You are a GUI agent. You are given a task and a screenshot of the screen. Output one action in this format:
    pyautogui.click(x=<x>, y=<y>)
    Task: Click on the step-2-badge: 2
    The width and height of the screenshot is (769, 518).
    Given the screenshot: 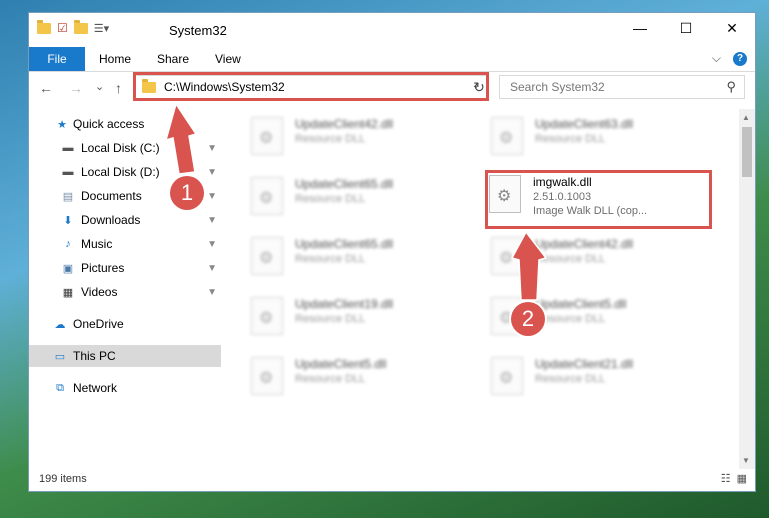 What is the action you would take?
    pyautogui.click(x=528, y=319)
    